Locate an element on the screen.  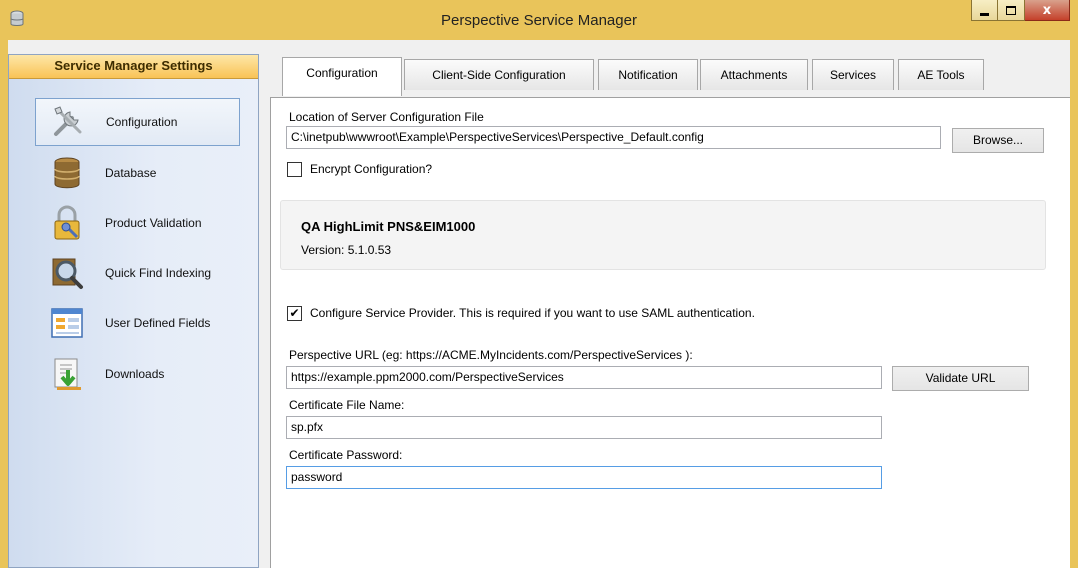
tab-notification: Notification is located at coordinates (648, 74).